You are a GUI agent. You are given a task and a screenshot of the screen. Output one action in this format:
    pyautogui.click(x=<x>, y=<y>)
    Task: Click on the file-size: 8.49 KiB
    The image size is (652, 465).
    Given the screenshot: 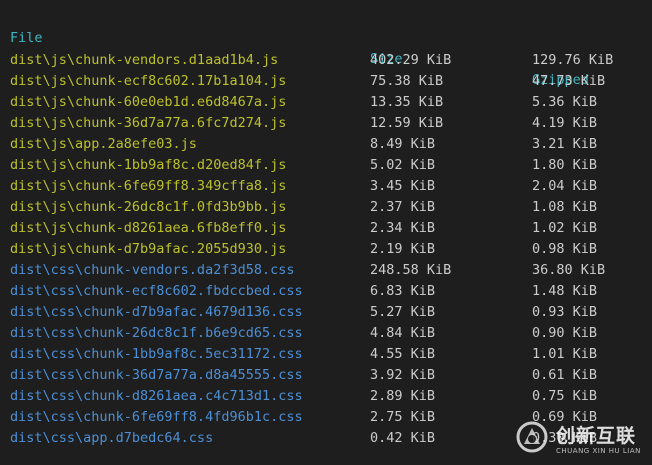 What is the action you would take?
    pyautogui.click(x=403, y=144)
    